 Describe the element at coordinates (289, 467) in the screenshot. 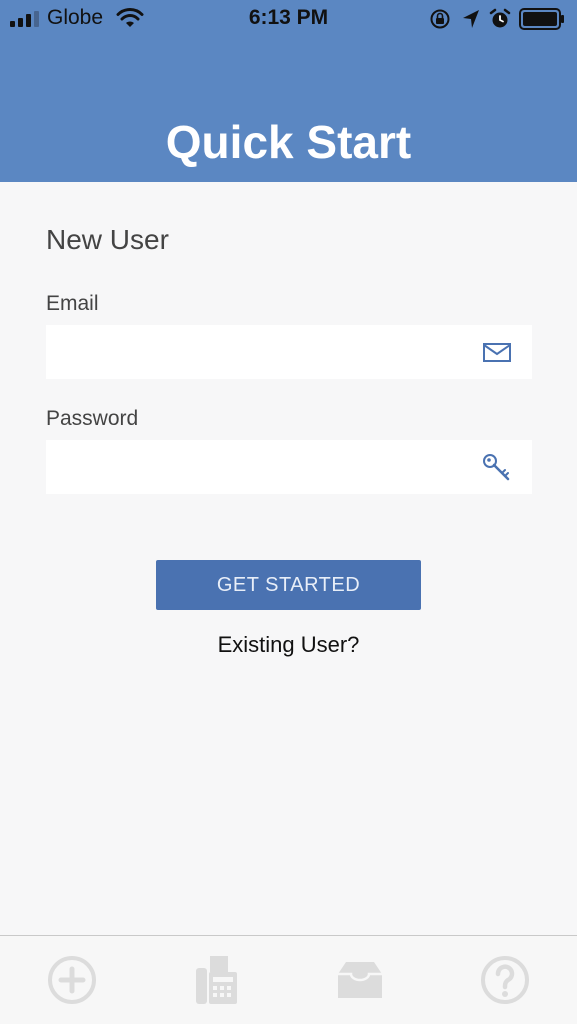

I see `password-field` at that location.